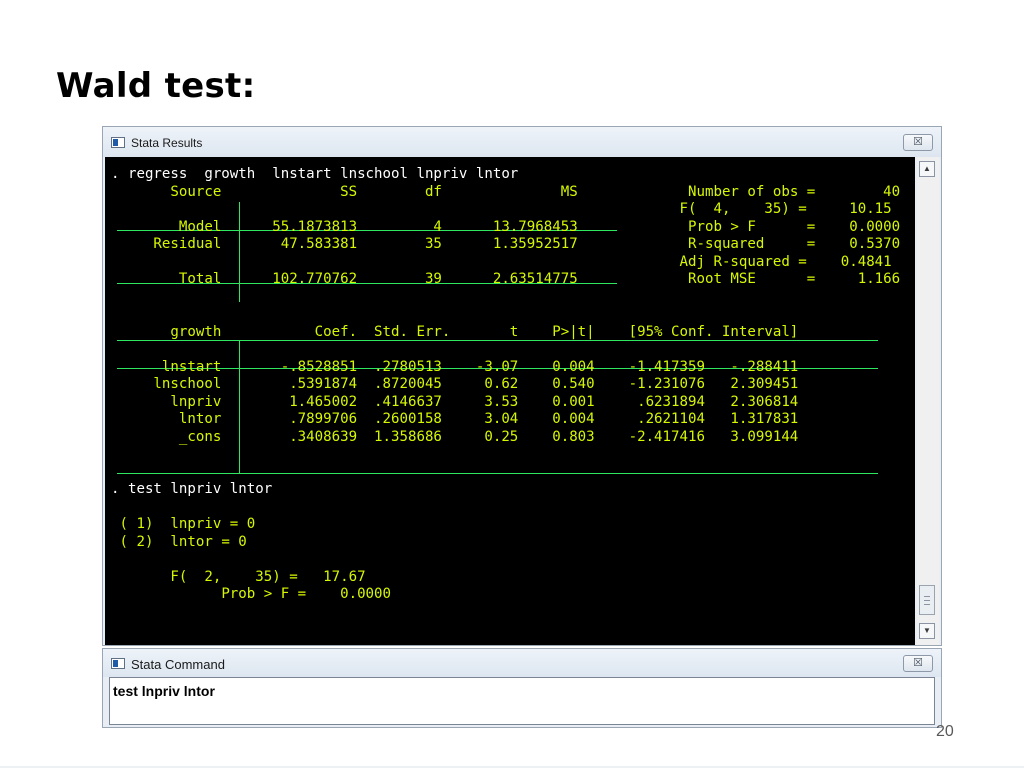 The height and width of the screenshot is (768, 1024). Describe the element at coordinates (156, 86) in the screenshot. I see `slide-title: Wald test:` at that location.